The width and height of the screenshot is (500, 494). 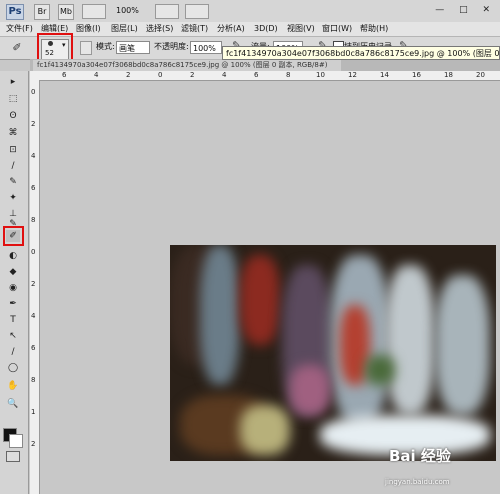 I want to click on baidu-watermark-url: jingyan.baidu.com, so click(x=417, y=482).